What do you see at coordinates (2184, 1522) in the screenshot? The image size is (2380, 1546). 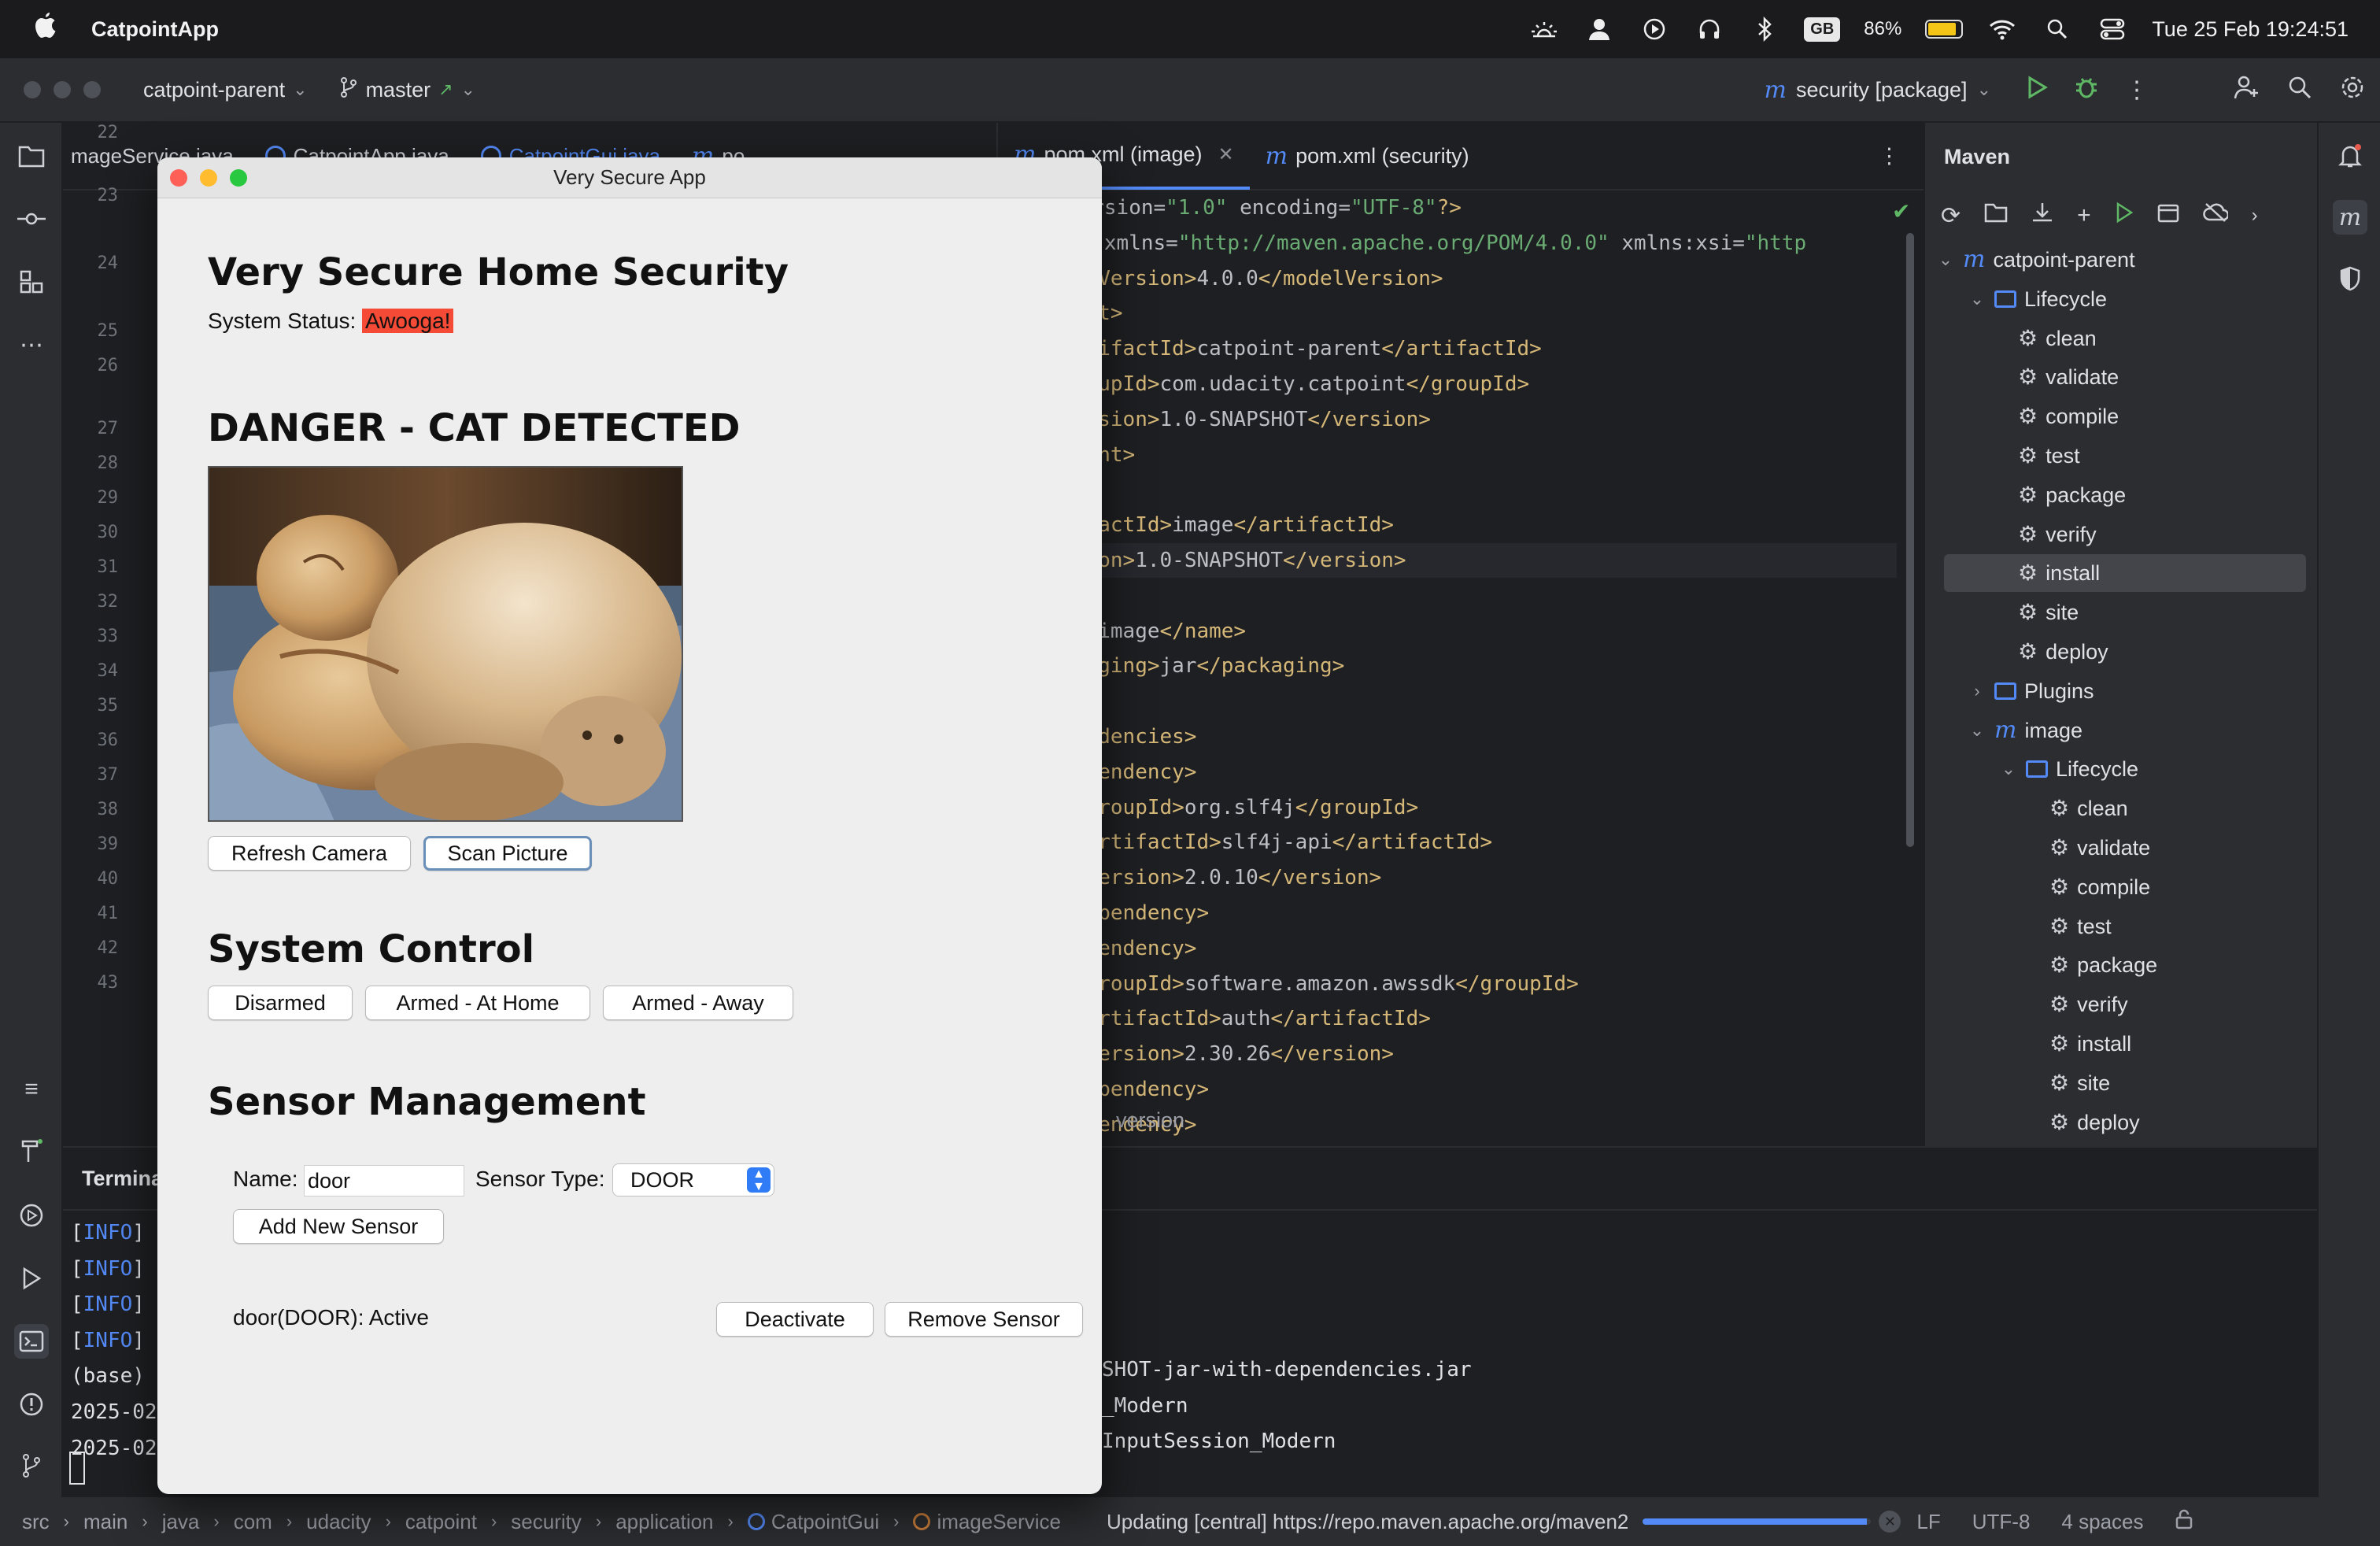 I see `read-only-lock-icon` at bounding box center [2184, 1522].